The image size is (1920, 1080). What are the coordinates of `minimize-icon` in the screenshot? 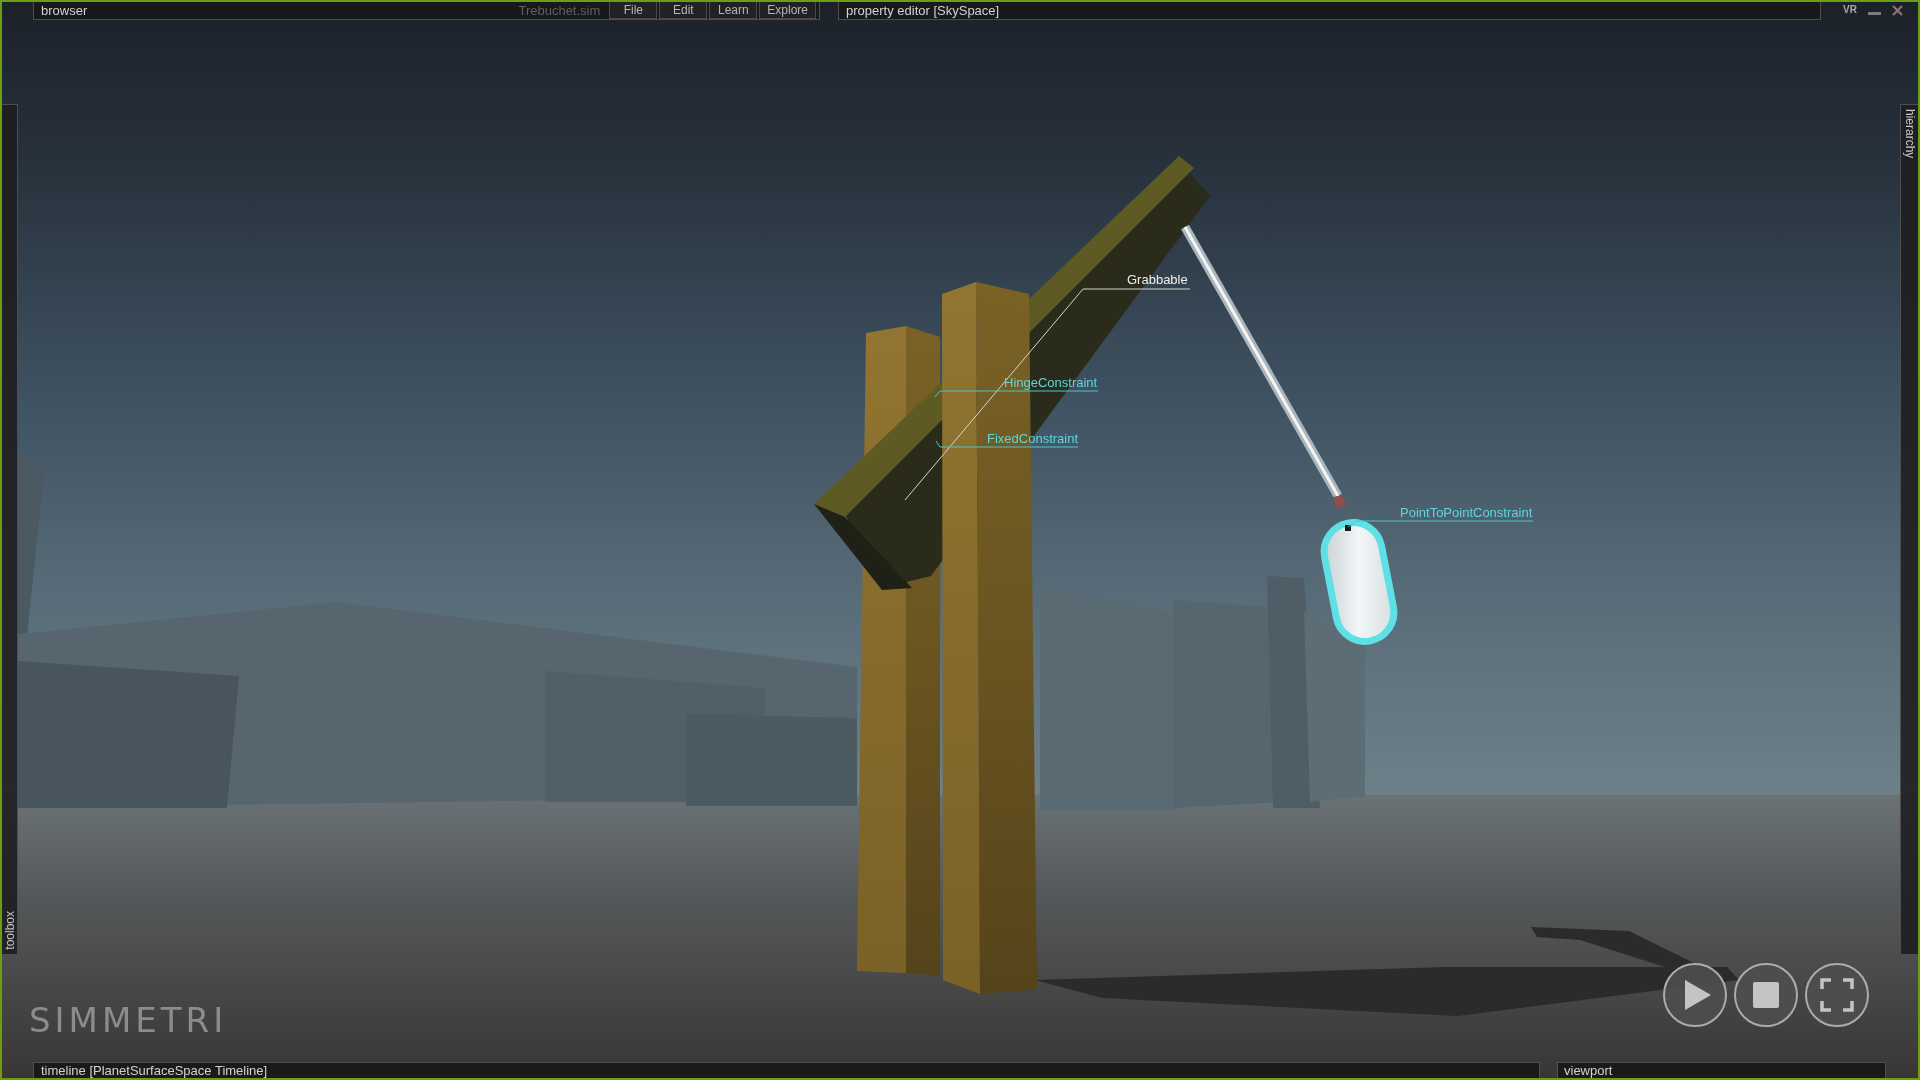 It's located at (1874, 13).